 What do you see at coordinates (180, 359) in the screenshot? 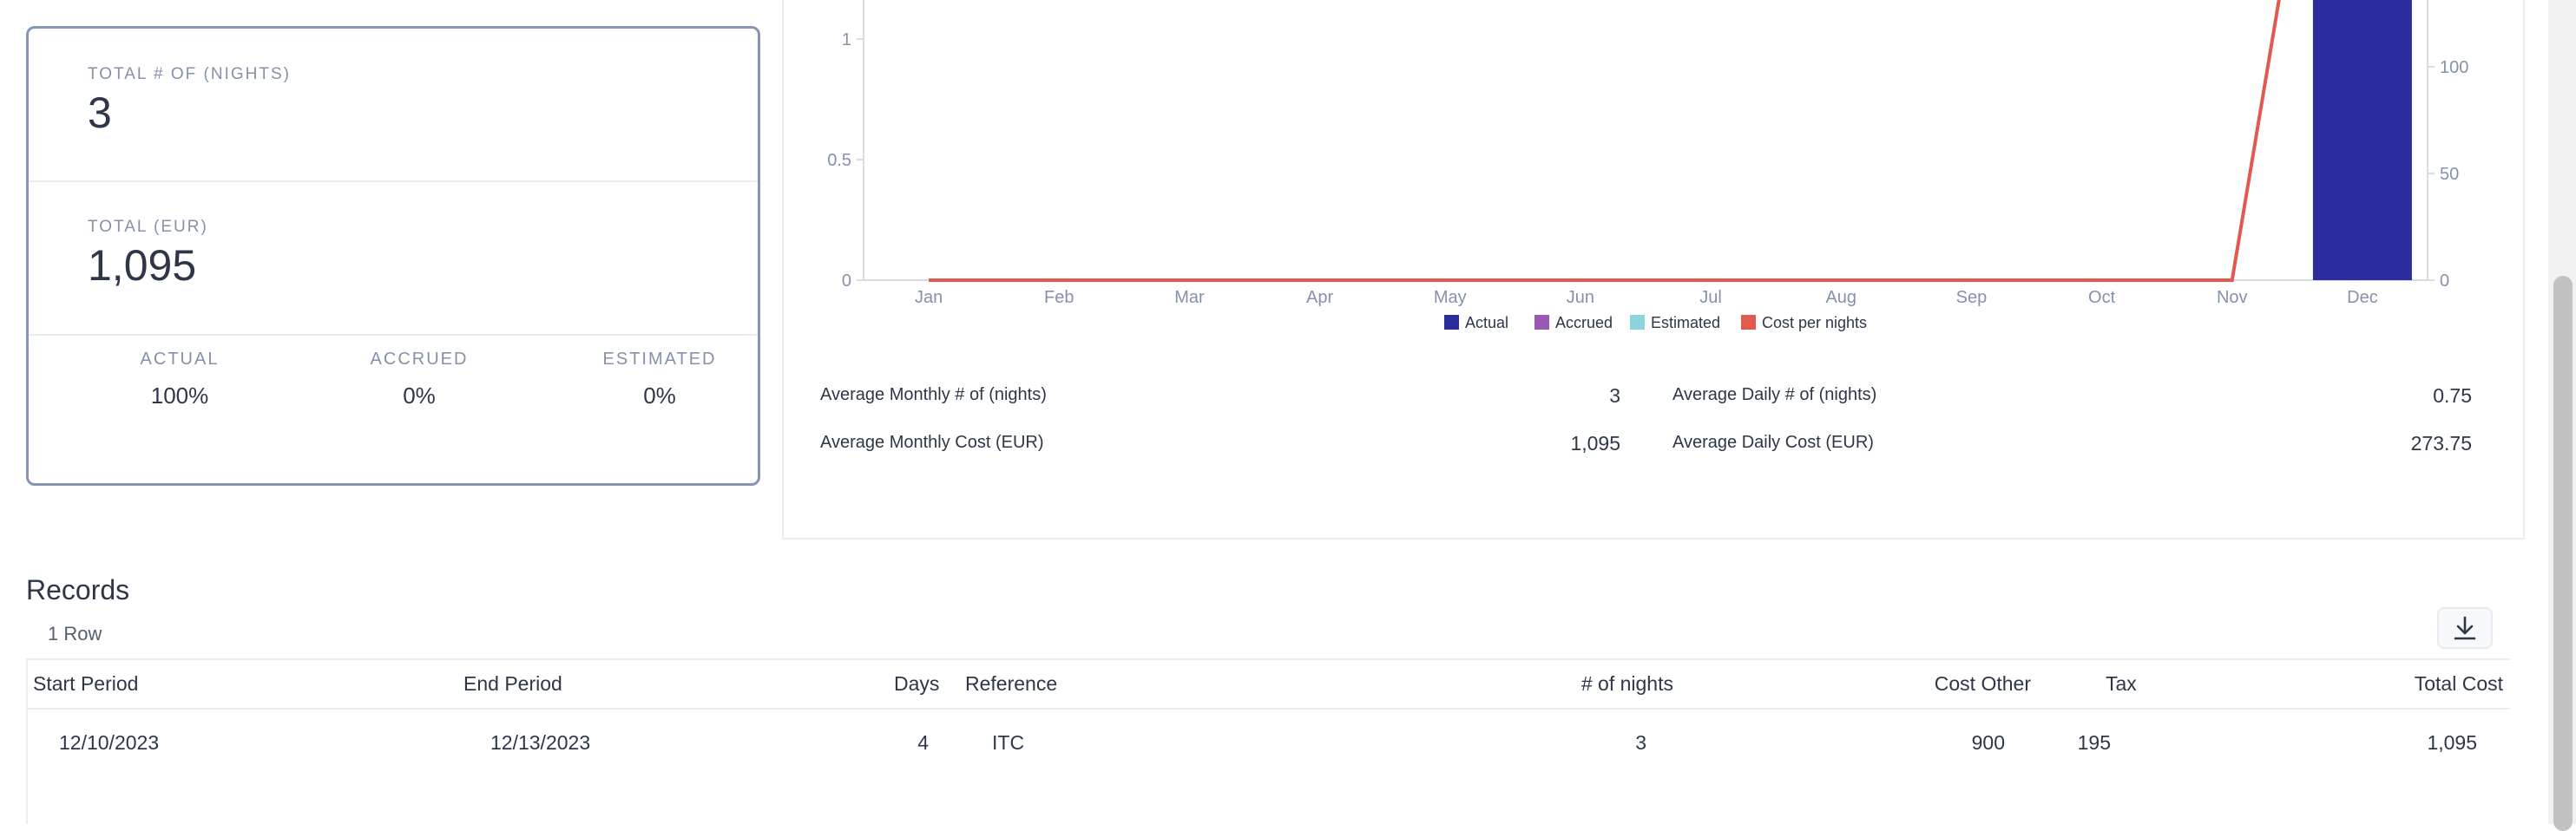
I see `actual-label: ACTUAL` at bounding box center [180, 359].